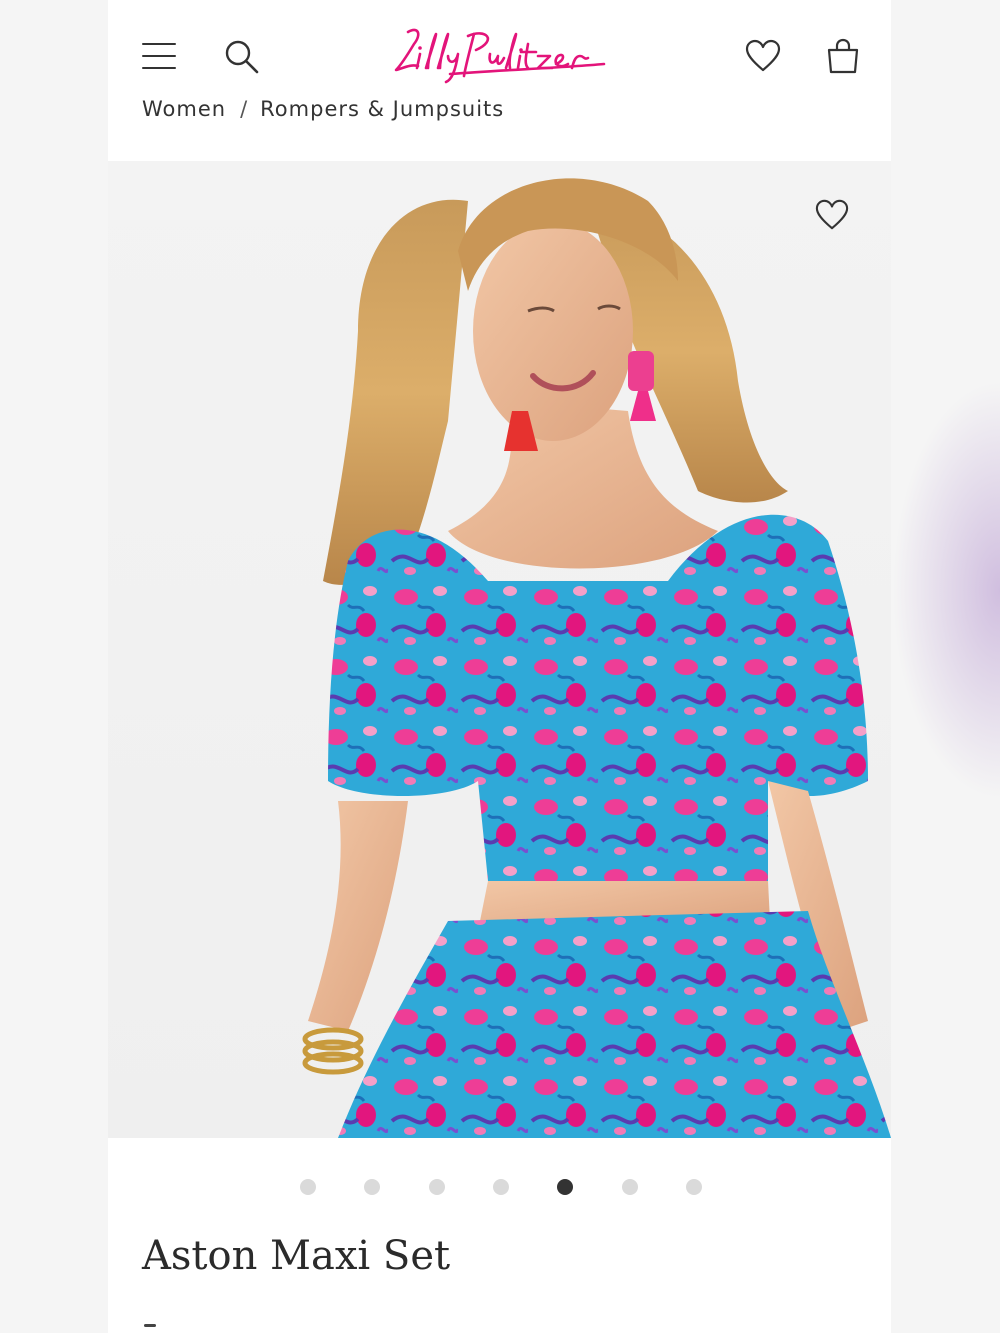 This screenshot has width=1000, height=1333. I want to click on search-icon, so click(242, 57).